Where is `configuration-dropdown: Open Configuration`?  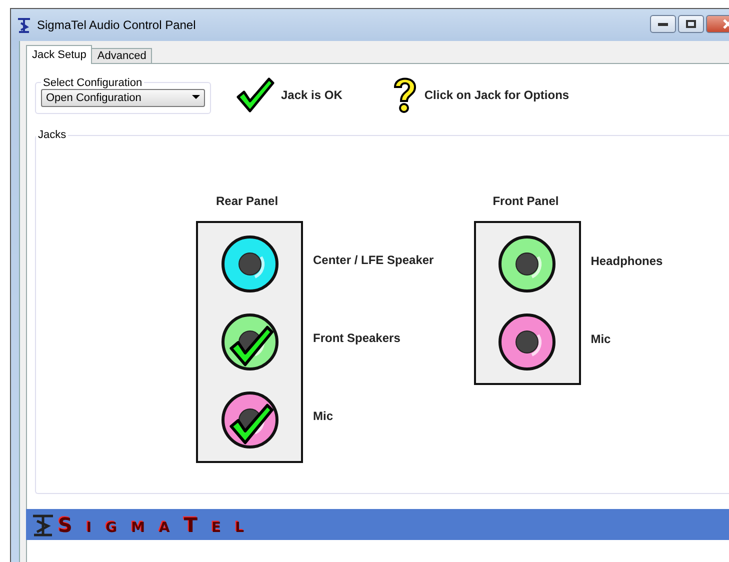 configuration-dropdown: Open Configuration is located at coordinates (123, 97).